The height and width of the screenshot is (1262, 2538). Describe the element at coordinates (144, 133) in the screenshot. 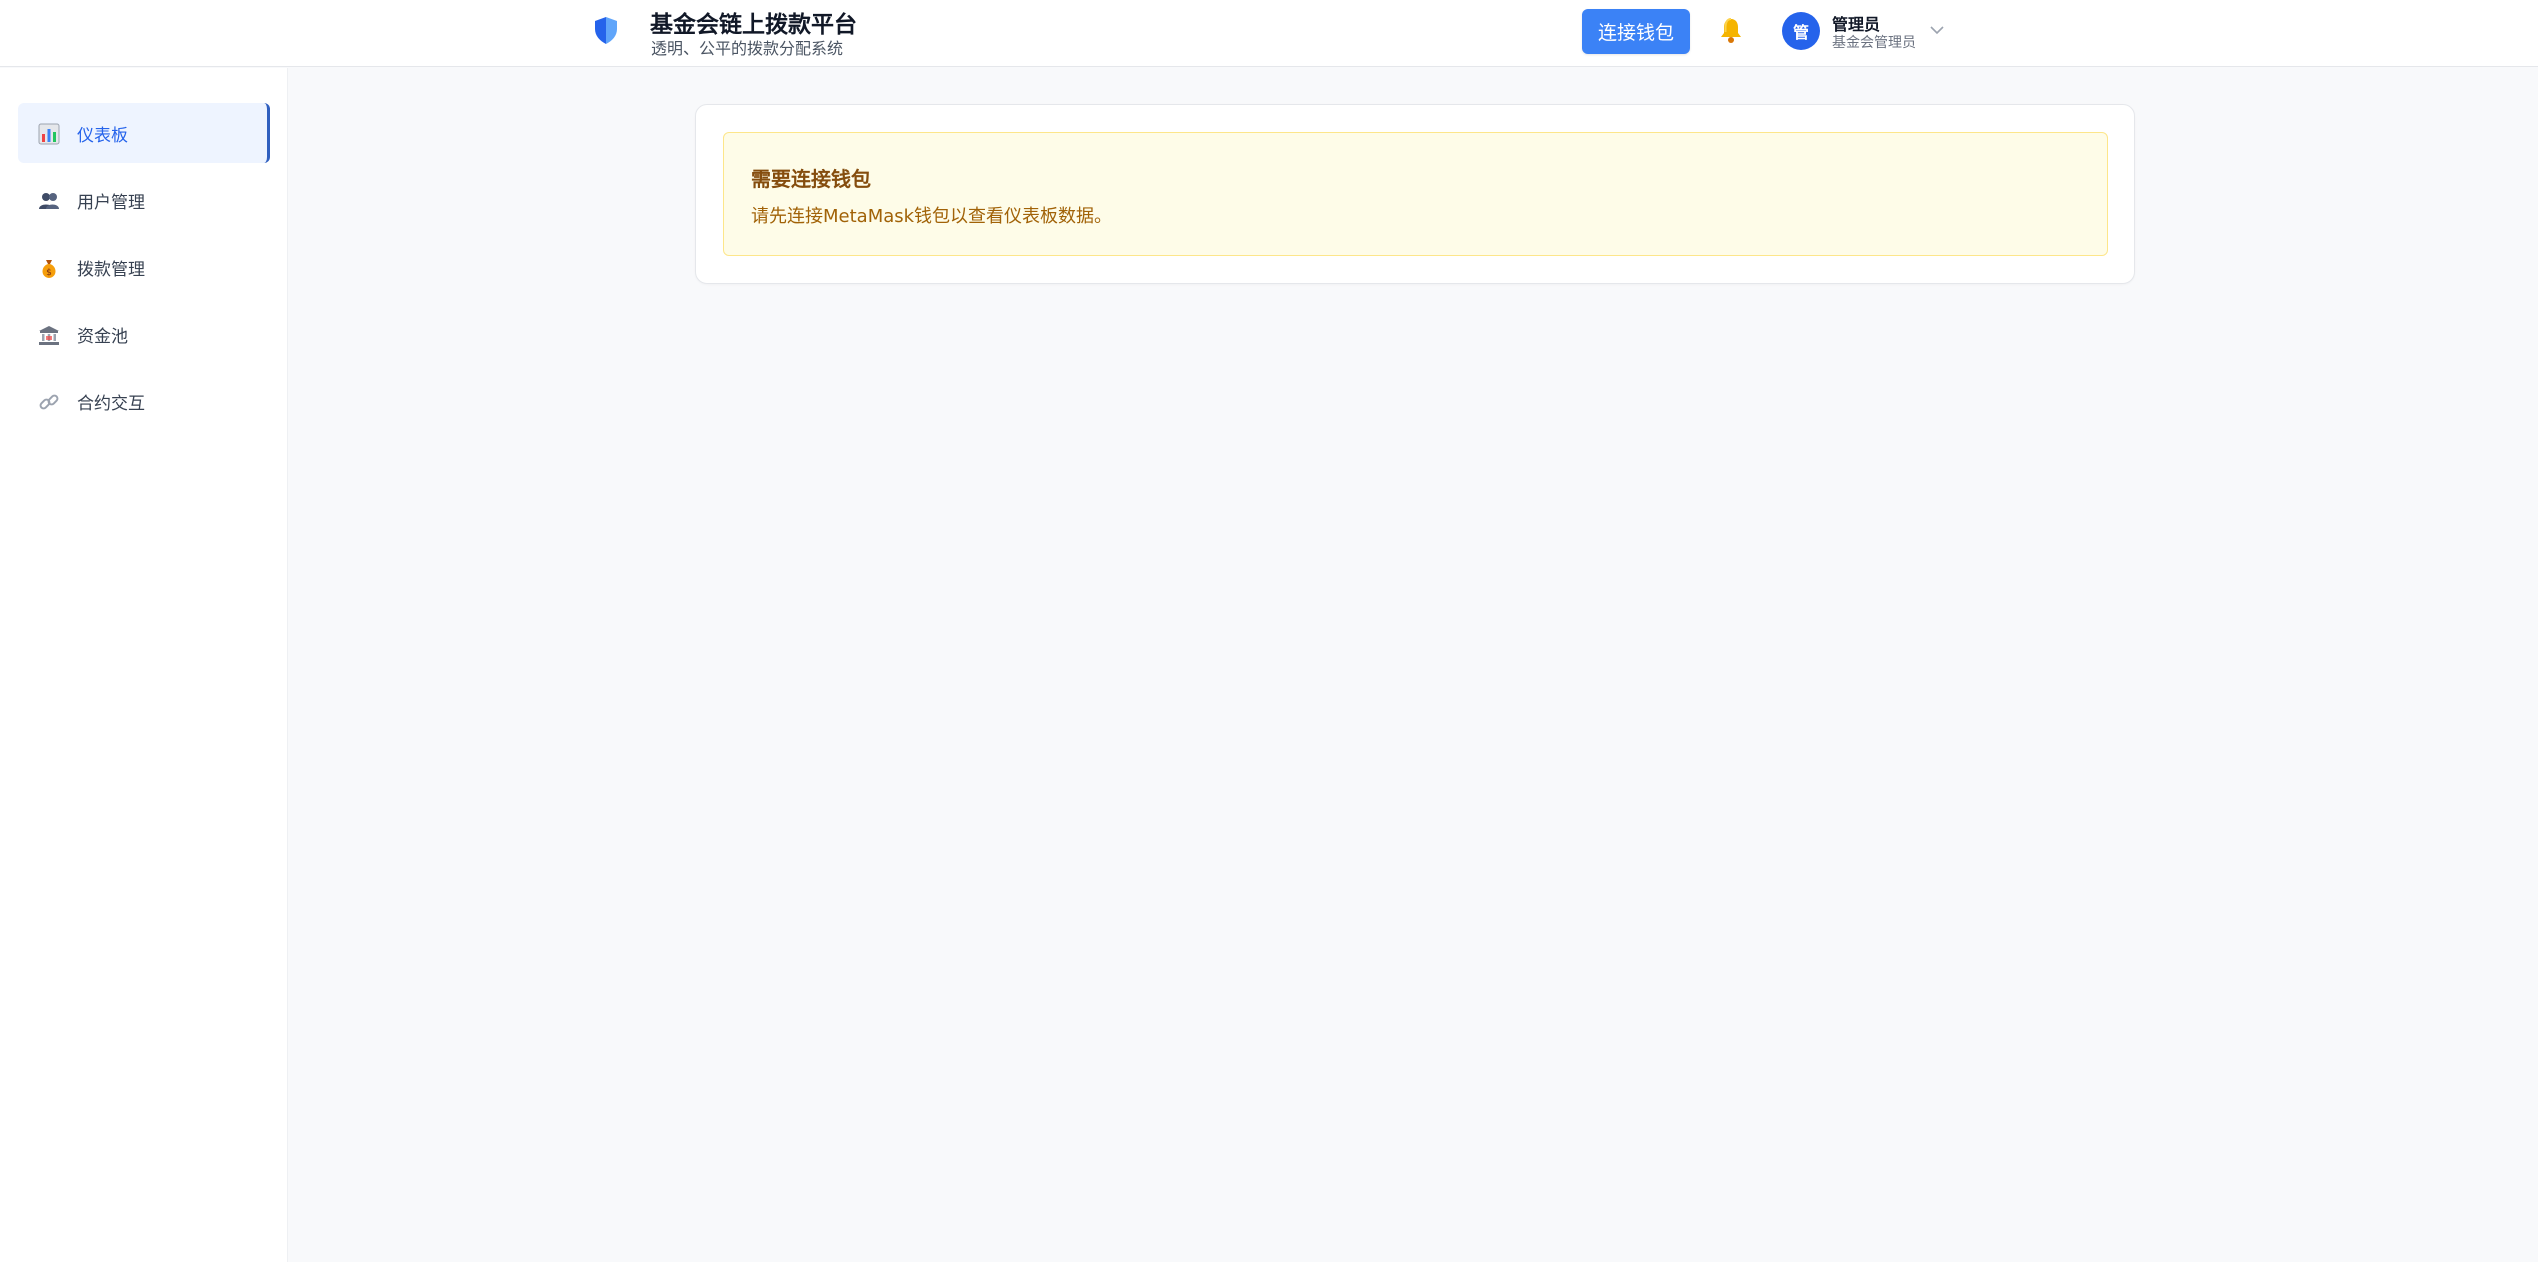

I see `sidebar-item-dashboard: 仪表板` at that location.